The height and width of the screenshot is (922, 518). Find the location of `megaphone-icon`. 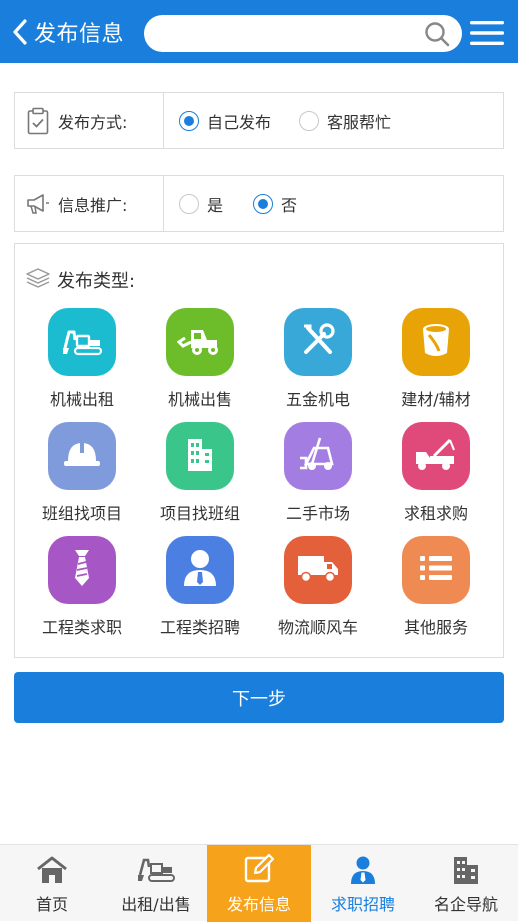

megaphone-icon is located at coordinates (38, 204).